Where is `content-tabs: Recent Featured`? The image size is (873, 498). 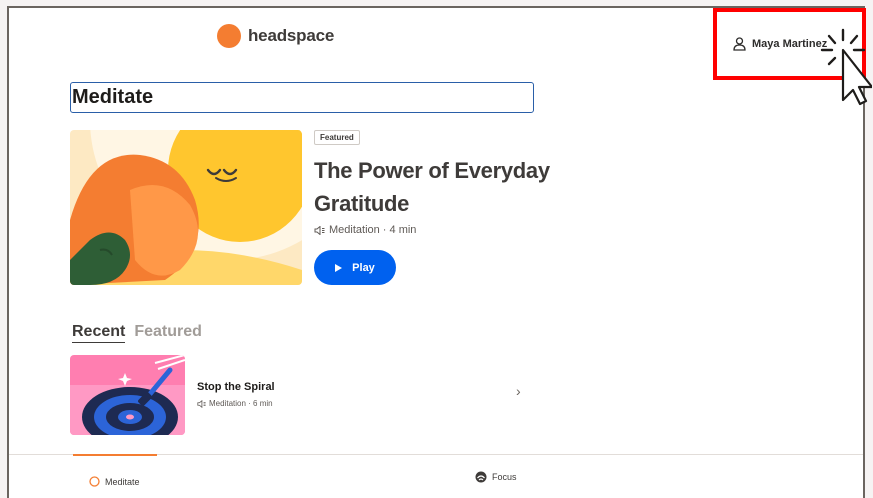 content-tabs: Recent Featured is located at coordinates (141, 333).